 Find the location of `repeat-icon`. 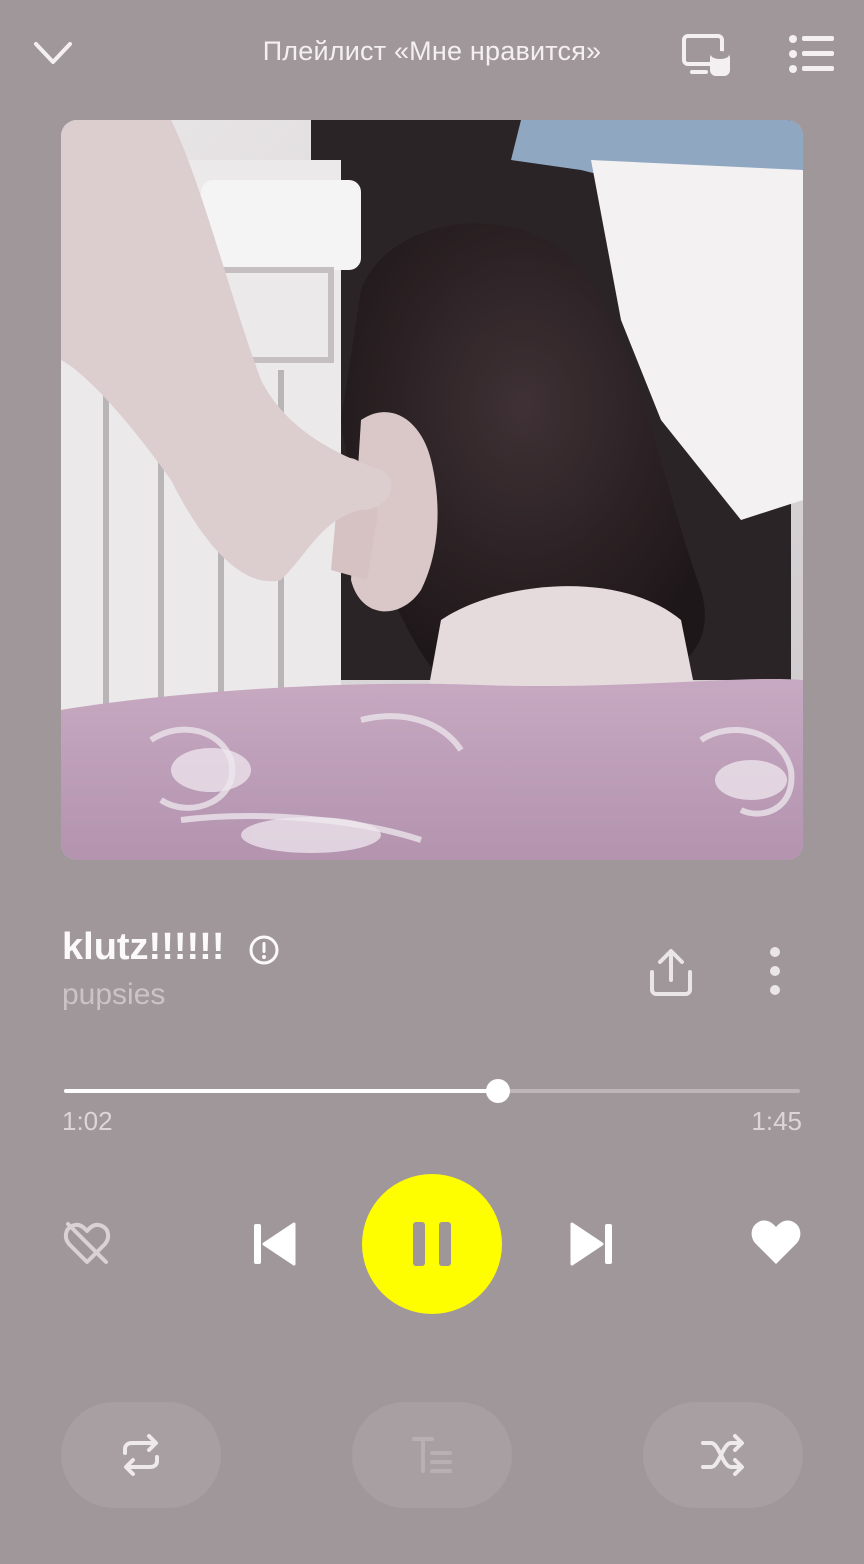

repeat-icon is located at coordinates (141, 1455).